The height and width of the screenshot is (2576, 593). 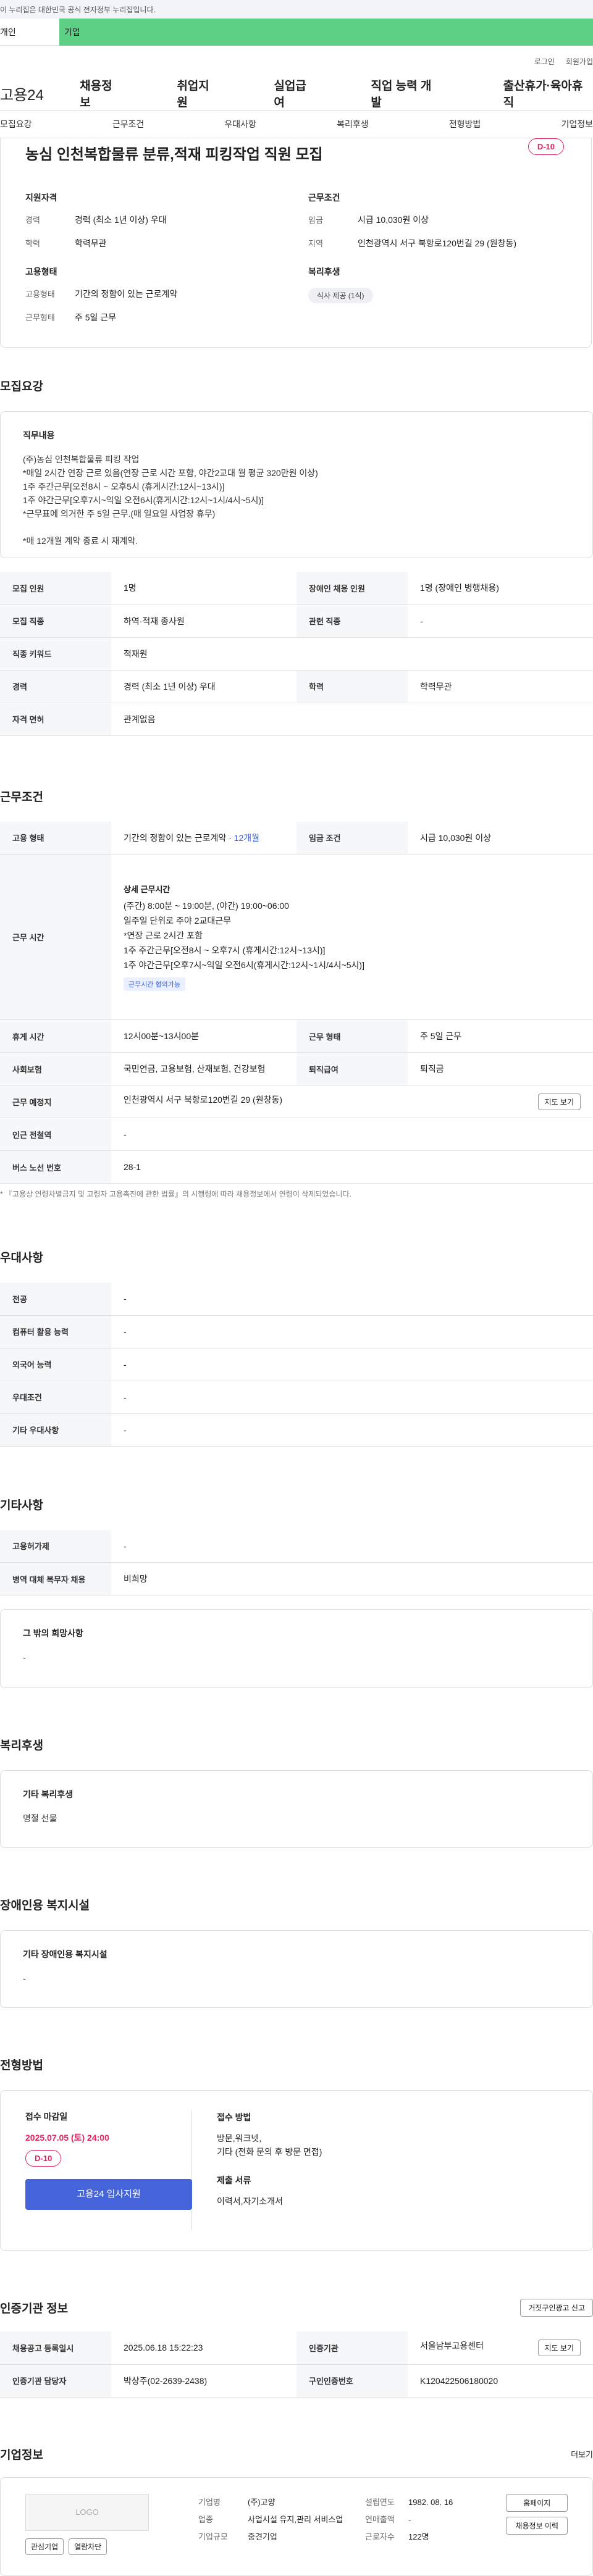 I want to click on tab-company: 기업, so click(x=326, y=32).